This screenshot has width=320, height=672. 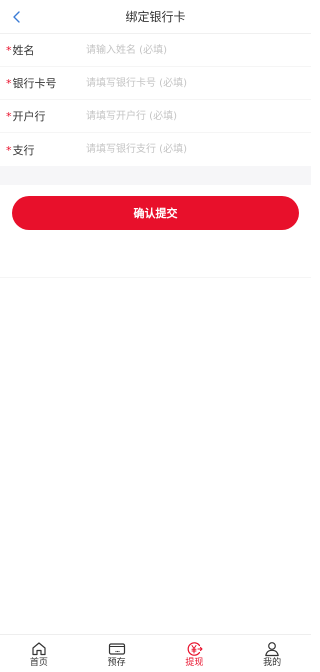 I want to click on back-button, so click(x=17, y=17).